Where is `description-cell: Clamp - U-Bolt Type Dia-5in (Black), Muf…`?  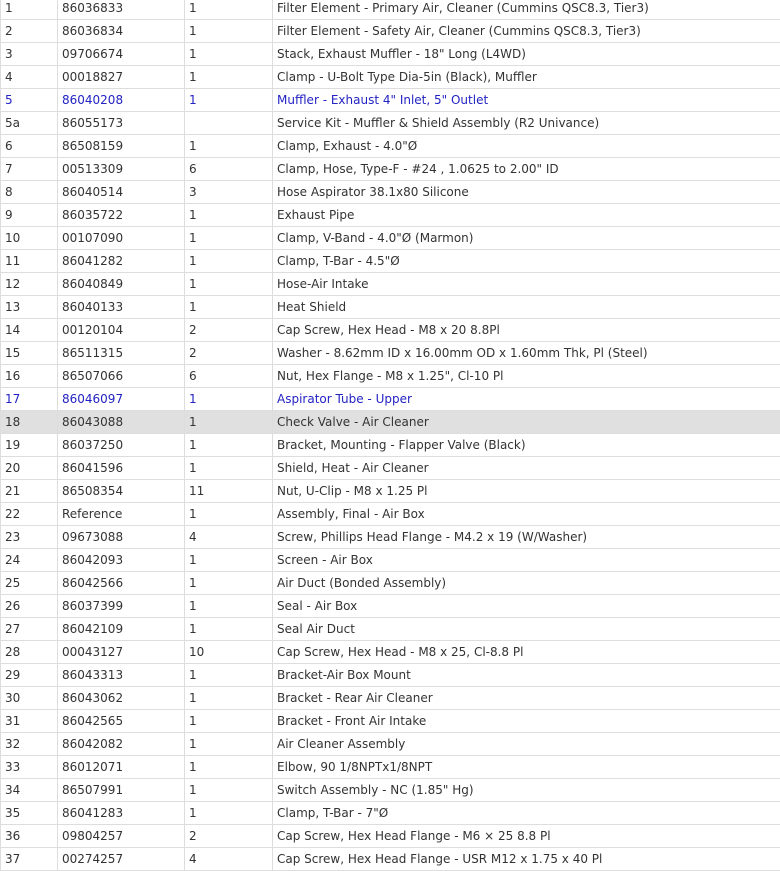
description-cell: Clamp - U-Bolt Type Dia-5in (Black), Muf… is located at coordinates (526, 77).